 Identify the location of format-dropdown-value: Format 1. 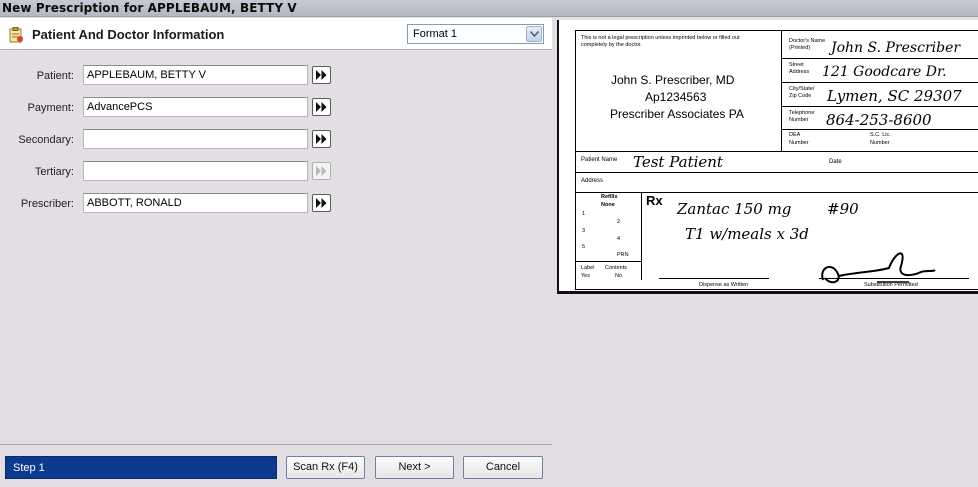
(435, 34).